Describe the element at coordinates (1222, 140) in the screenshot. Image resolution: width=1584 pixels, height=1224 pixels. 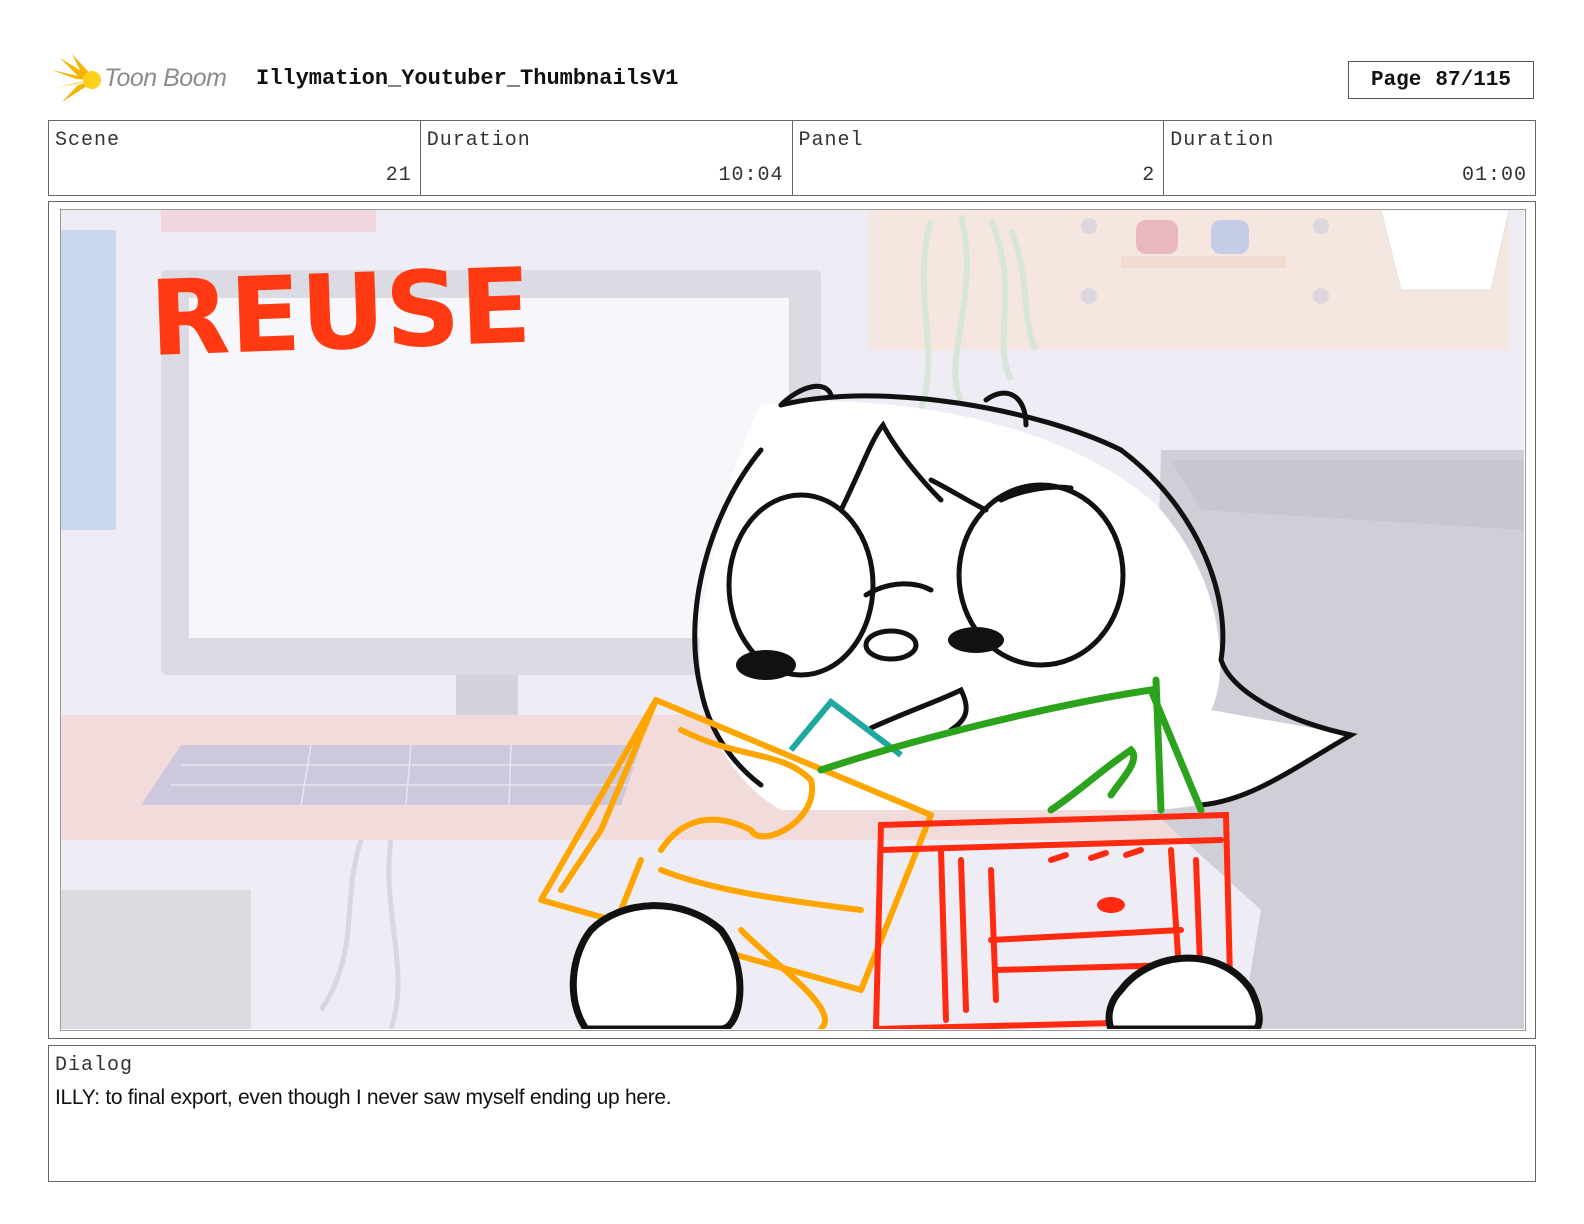
I see `panel-duration-label: Duration` at that location.